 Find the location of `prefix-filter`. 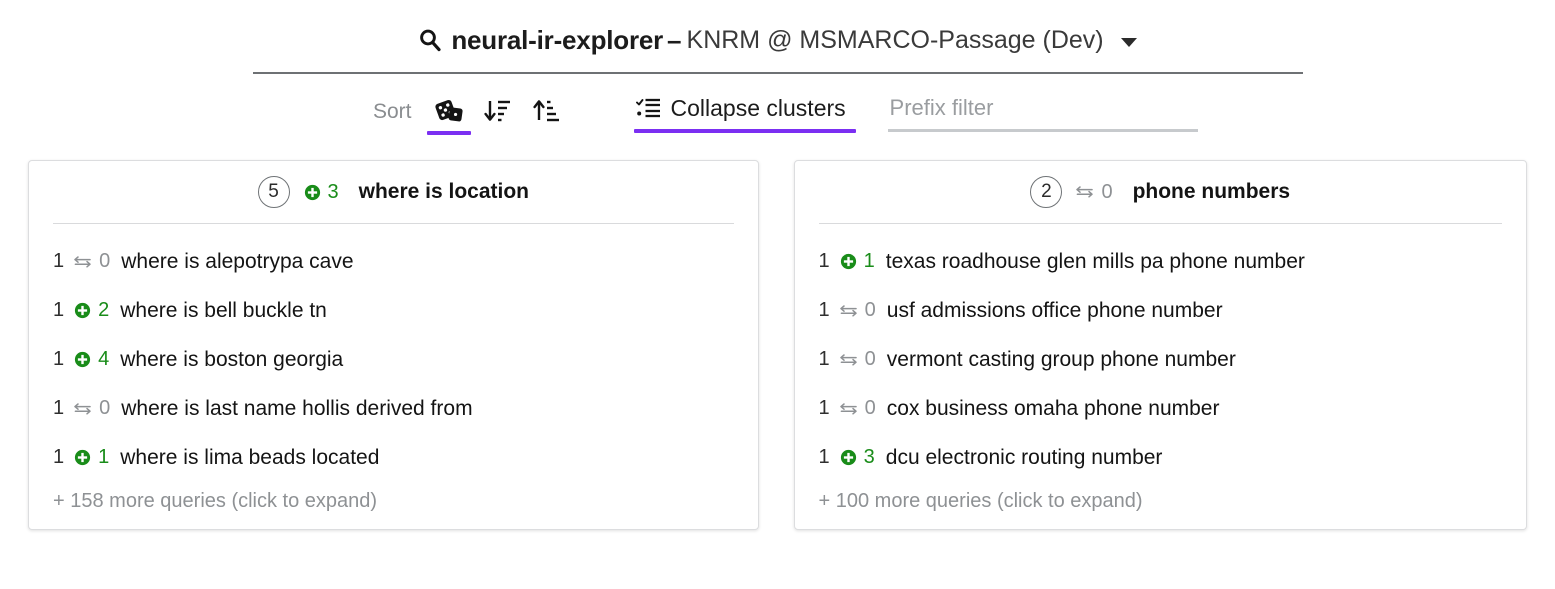

prefix-filter is located at coordinates (1042, 112).